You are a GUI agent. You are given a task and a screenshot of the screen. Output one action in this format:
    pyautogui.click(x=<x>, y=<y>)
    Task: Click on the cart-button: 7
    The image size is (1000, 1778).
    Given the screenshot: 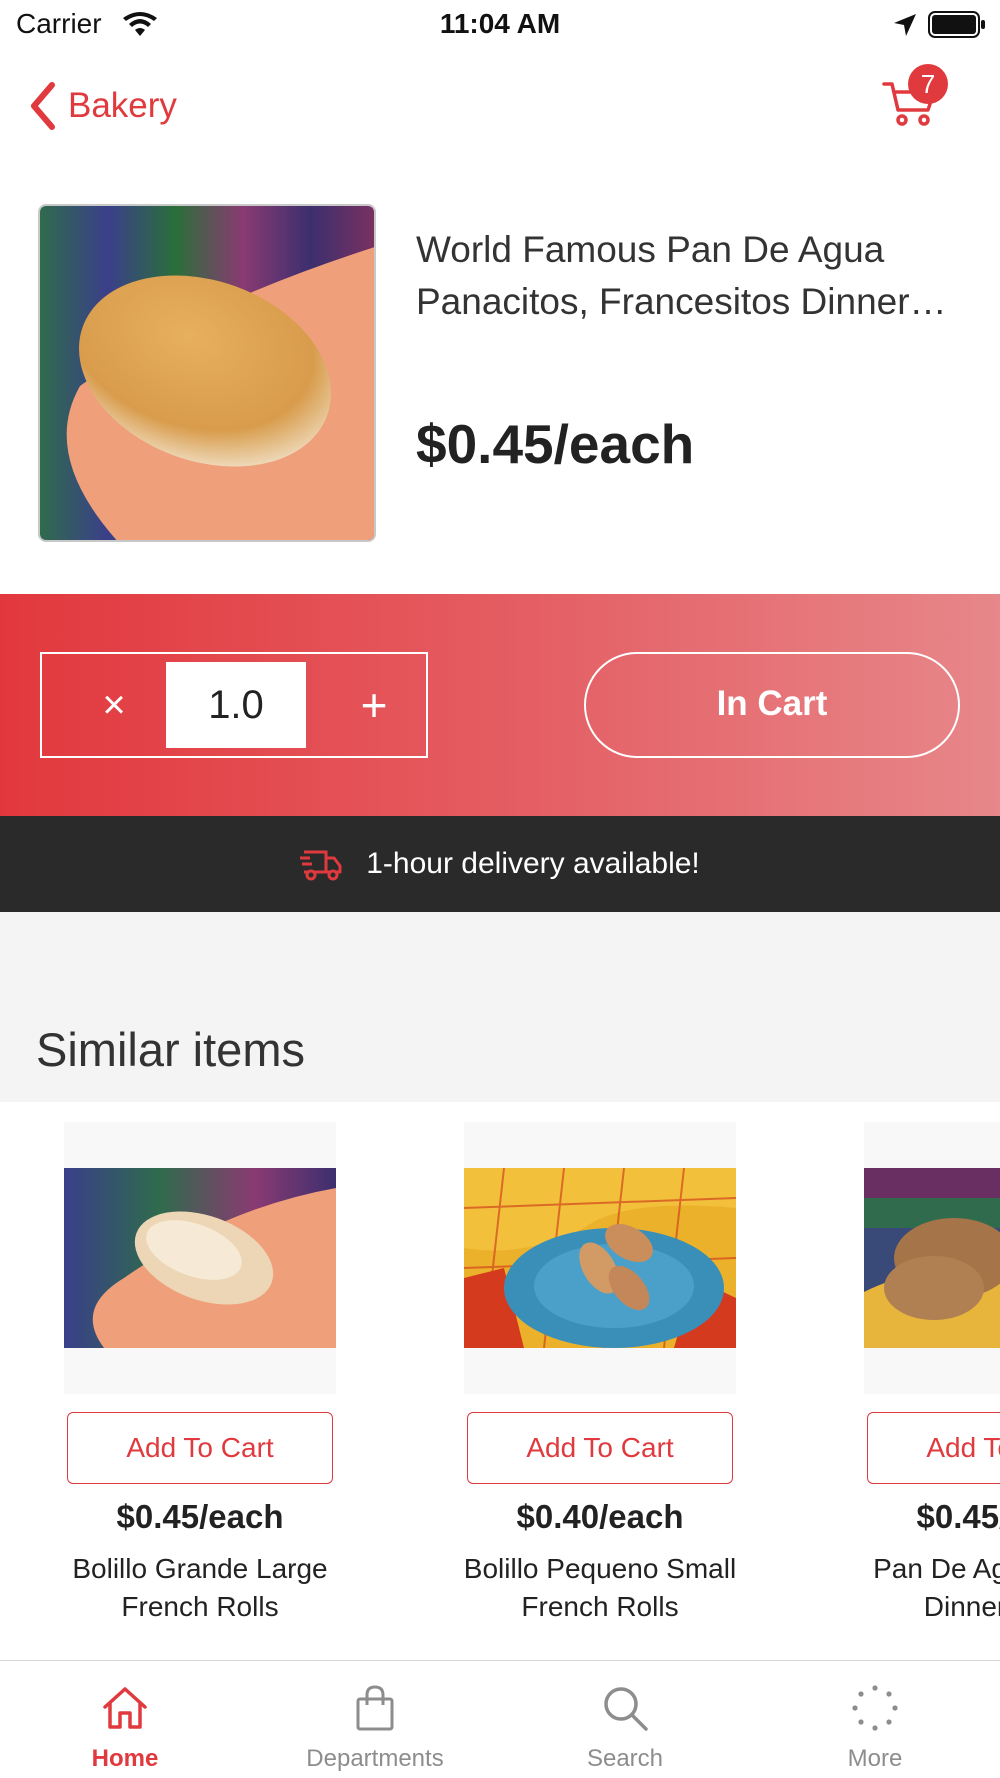 What is the action you would take?
    pyautogui.click(x=916, y=100)
    